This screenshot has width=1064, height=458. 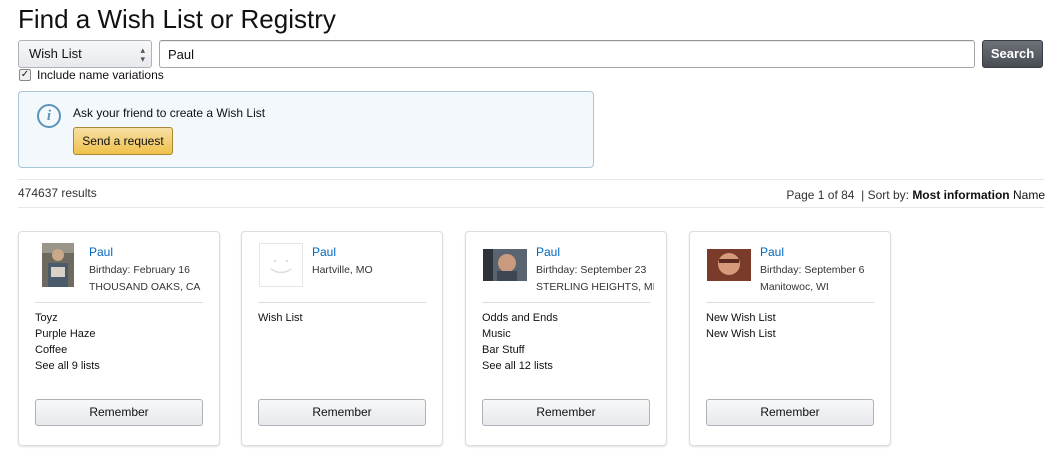 What do you see at coordinates (885, 195) in the screenshot?
I see `sort-label: | Sort by:` at bounding box center [885, 195].